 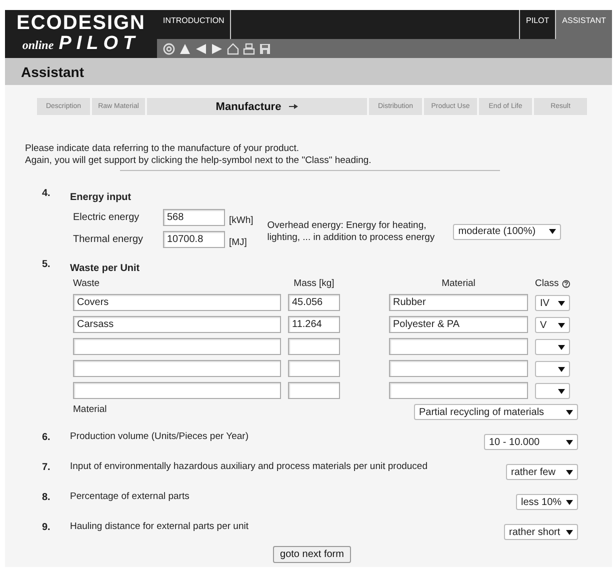 I want to click on column-header: Mass [kg], so click(x=314, y=283).